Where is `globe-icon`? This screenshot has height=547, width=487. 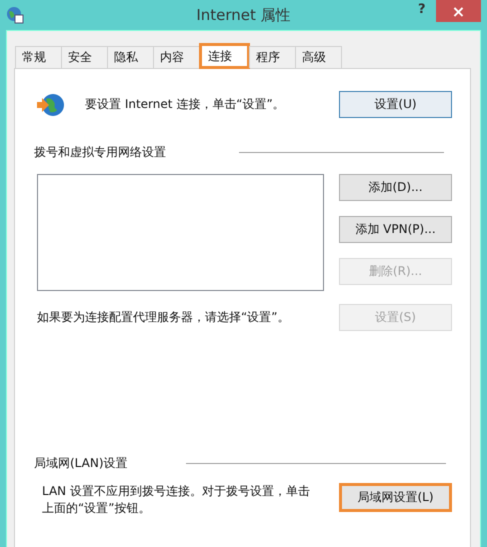 globe-icon is located at coordinates (15, 15).